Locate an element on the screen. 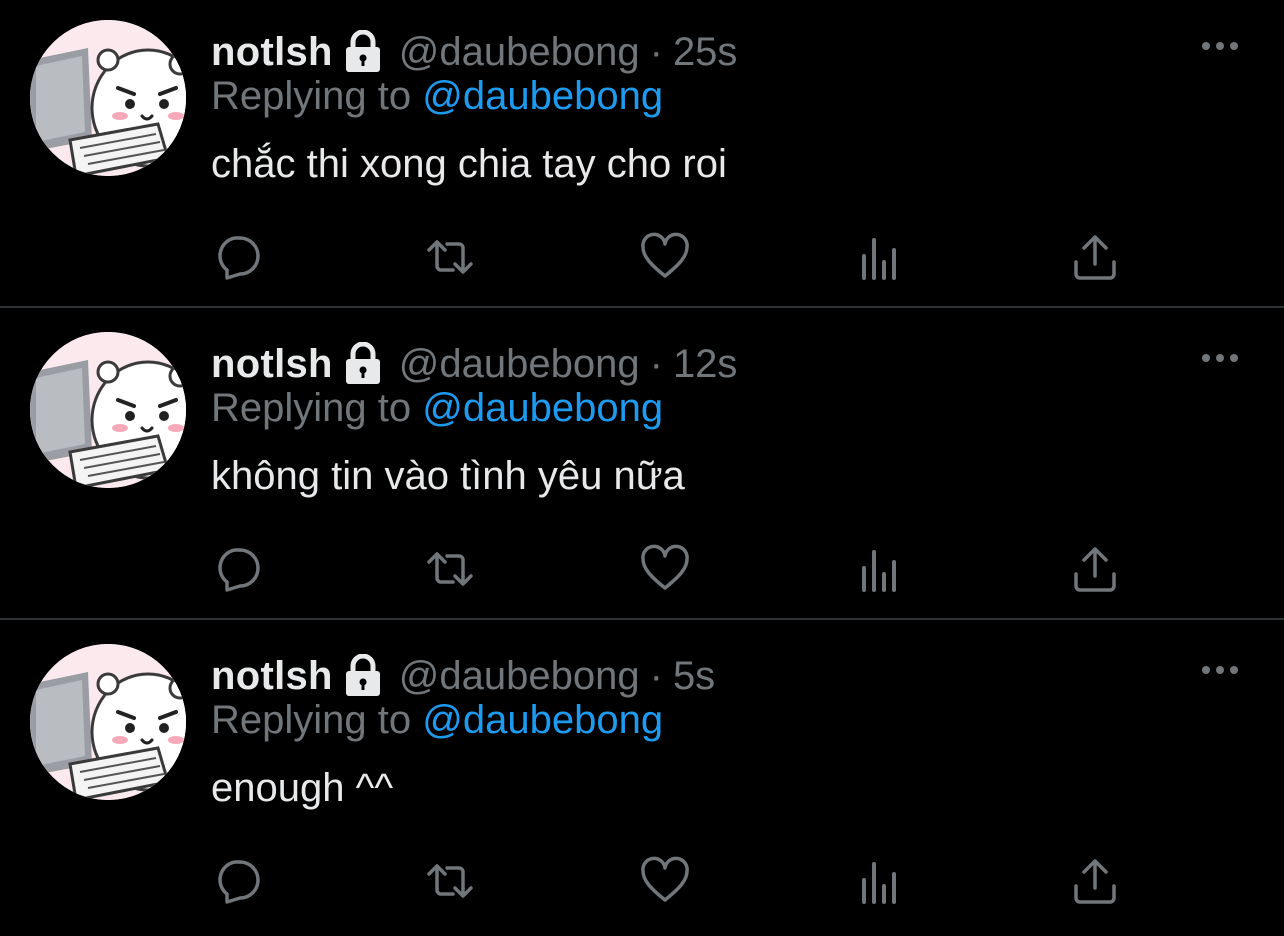 This screenshot has width=1284, height=936. tweet-header: notlsh @daubebong · 12s is located at coordinates (474, 364).